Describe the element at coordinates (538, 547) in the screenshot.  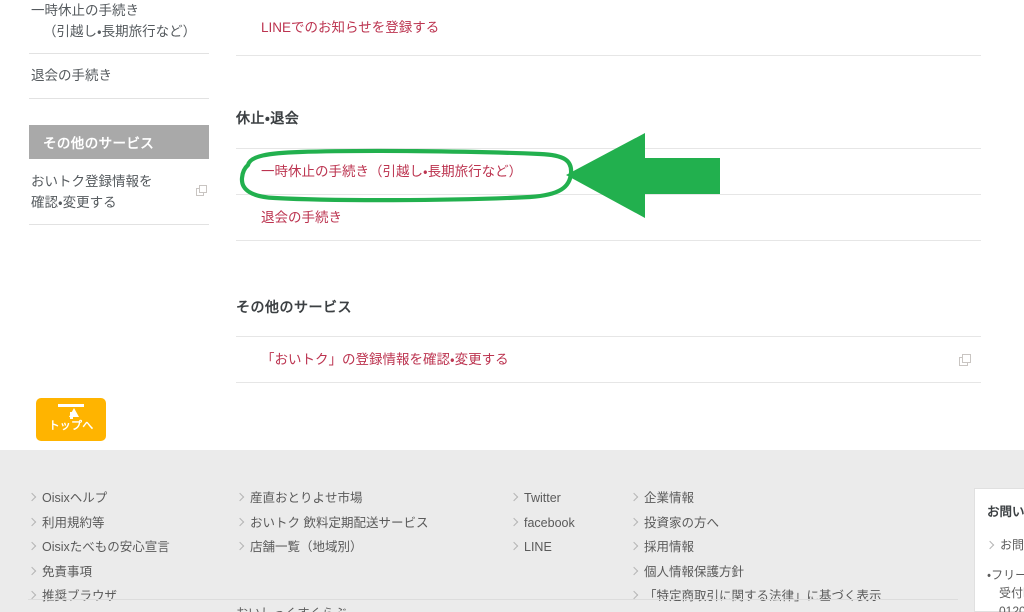
I see `footer-link-label: LINE` at that location.